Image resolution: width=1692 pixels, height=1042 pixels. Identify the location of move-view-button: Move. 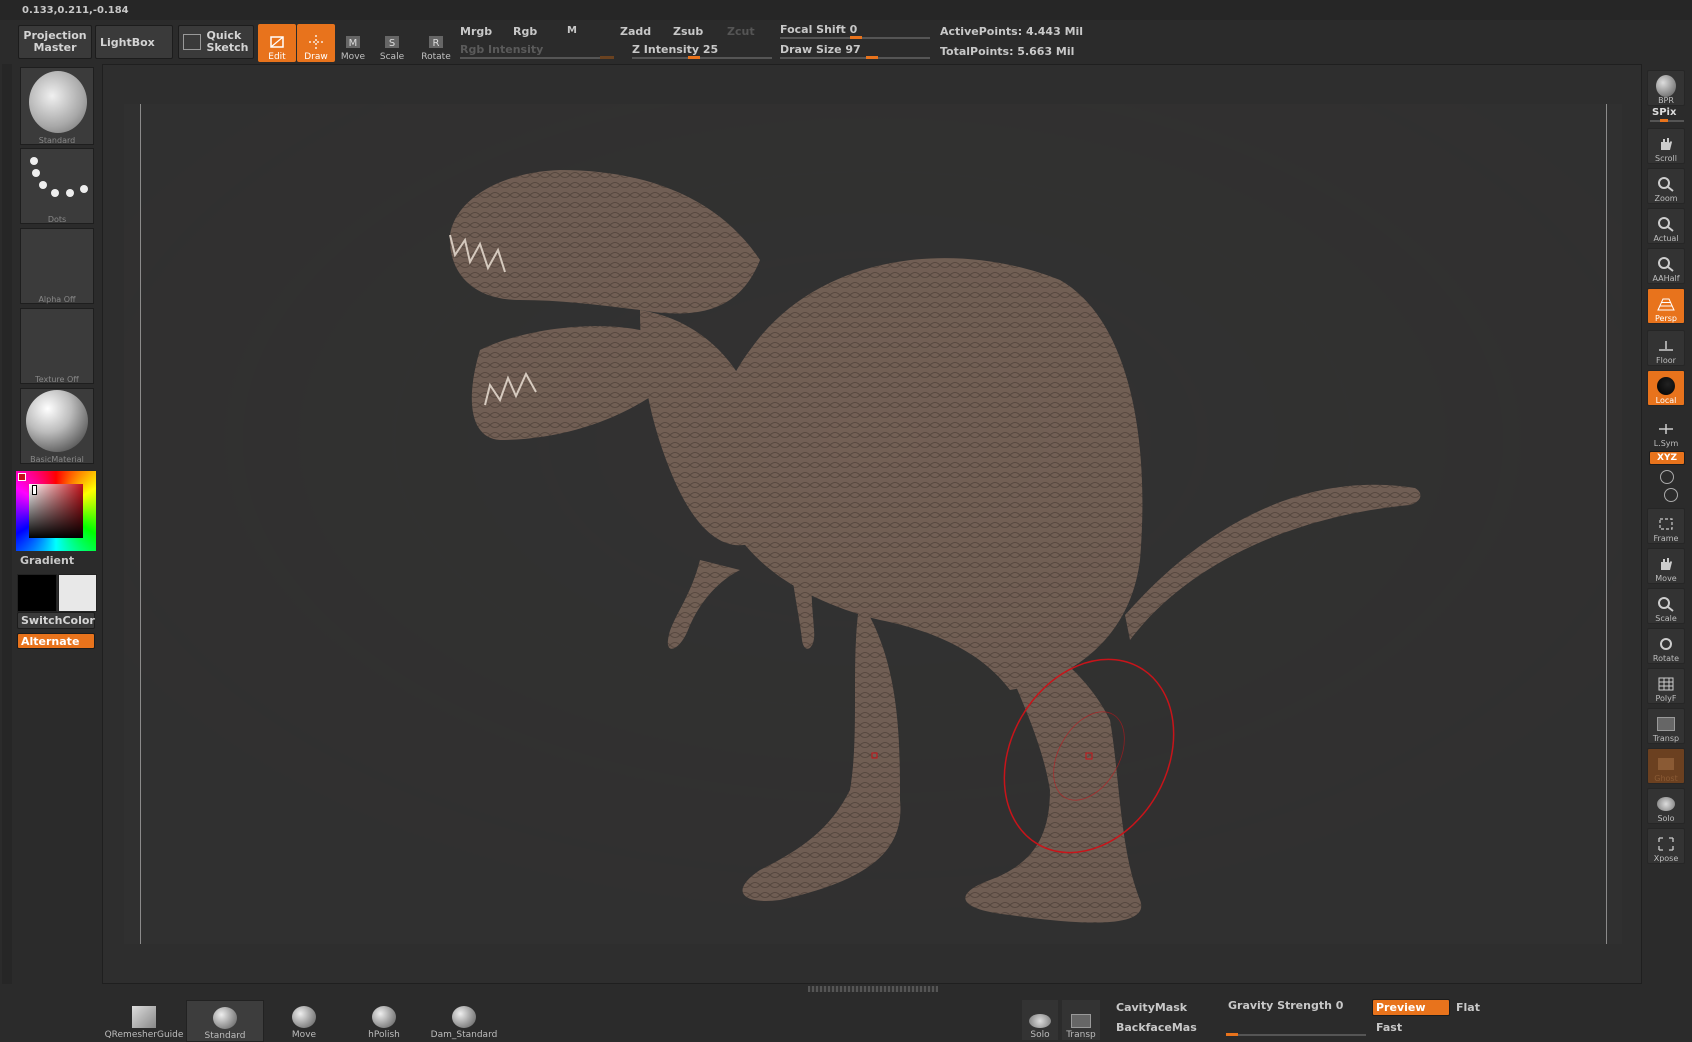
(1666, 566).